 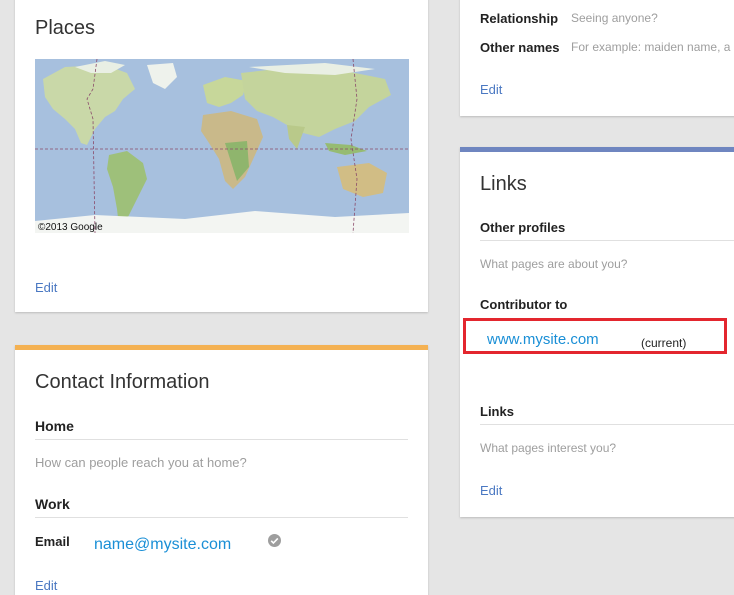 What do you see at coordinates (52, 541) in the screenshot?
I see `email-label: Email` at bounding box center [52, 541].